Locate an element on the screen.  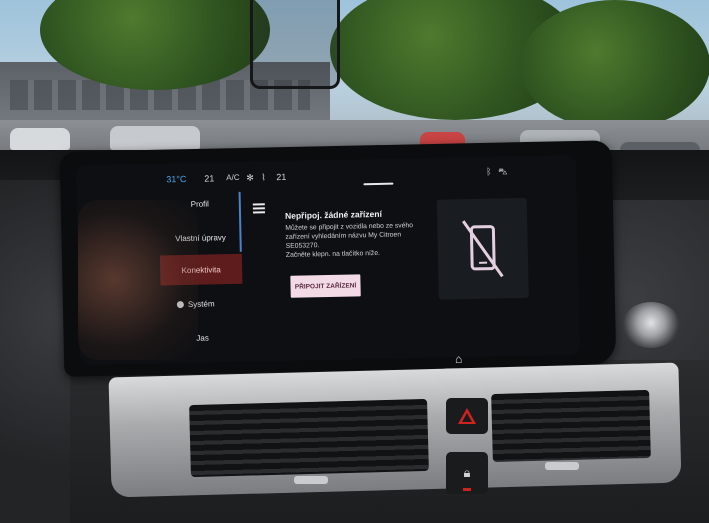
bluetooth-icon: ᛒ is located at coordinates (489, 171).